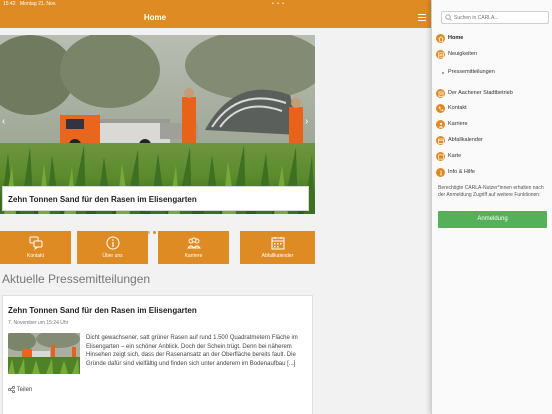 The image size is (552, 414). Describe the element at coordinates (422, 17) in the screenshot. I see `hamburger-menu-icon` at that location.